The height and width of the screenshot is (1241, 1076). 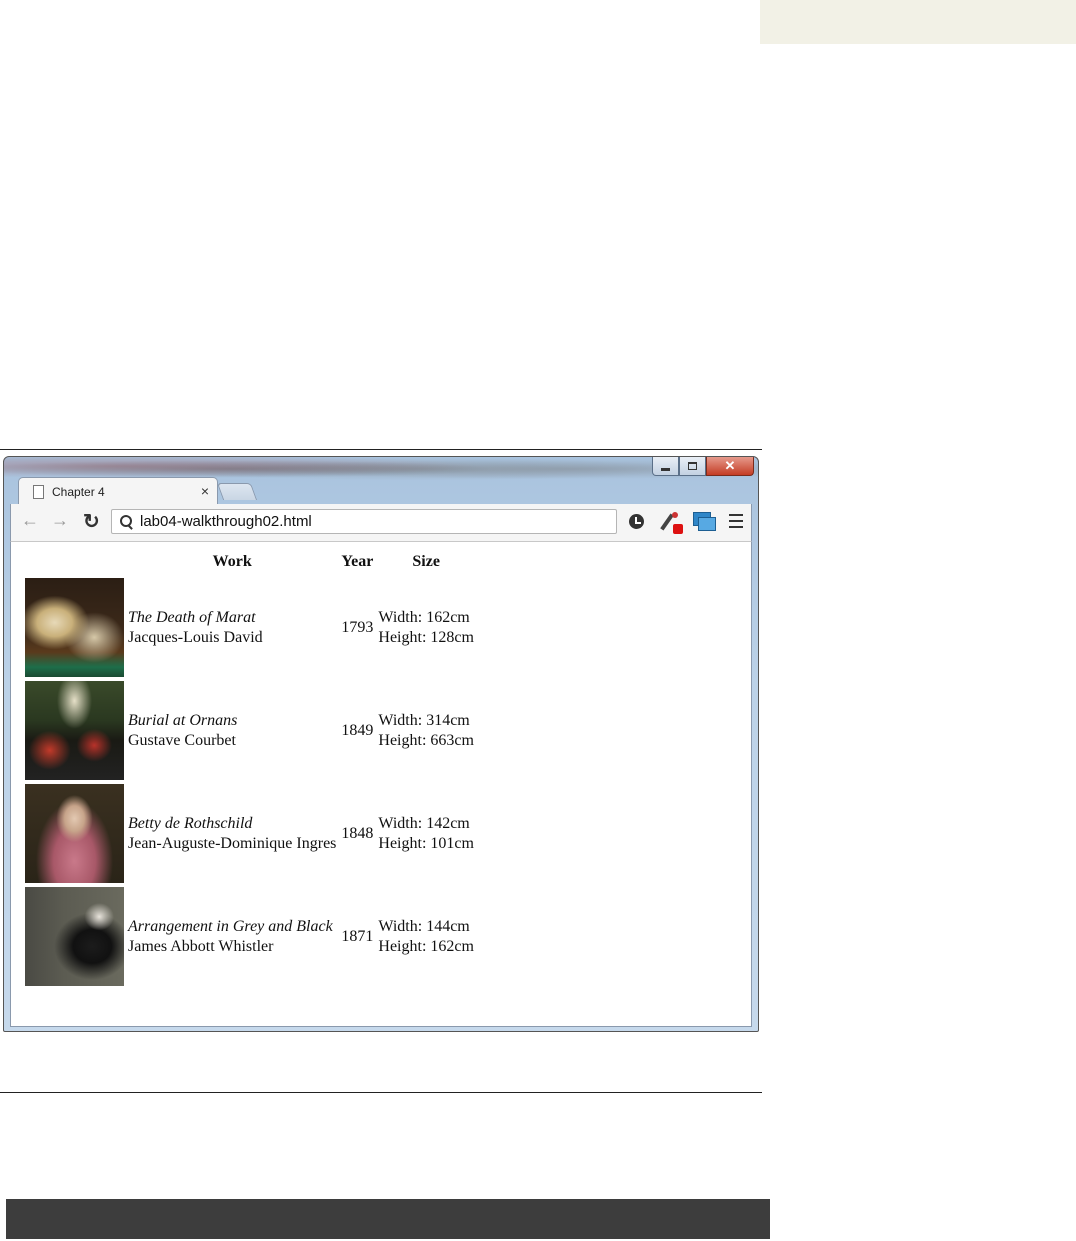 I want to click on search-icon, so click(x=127, y=522).